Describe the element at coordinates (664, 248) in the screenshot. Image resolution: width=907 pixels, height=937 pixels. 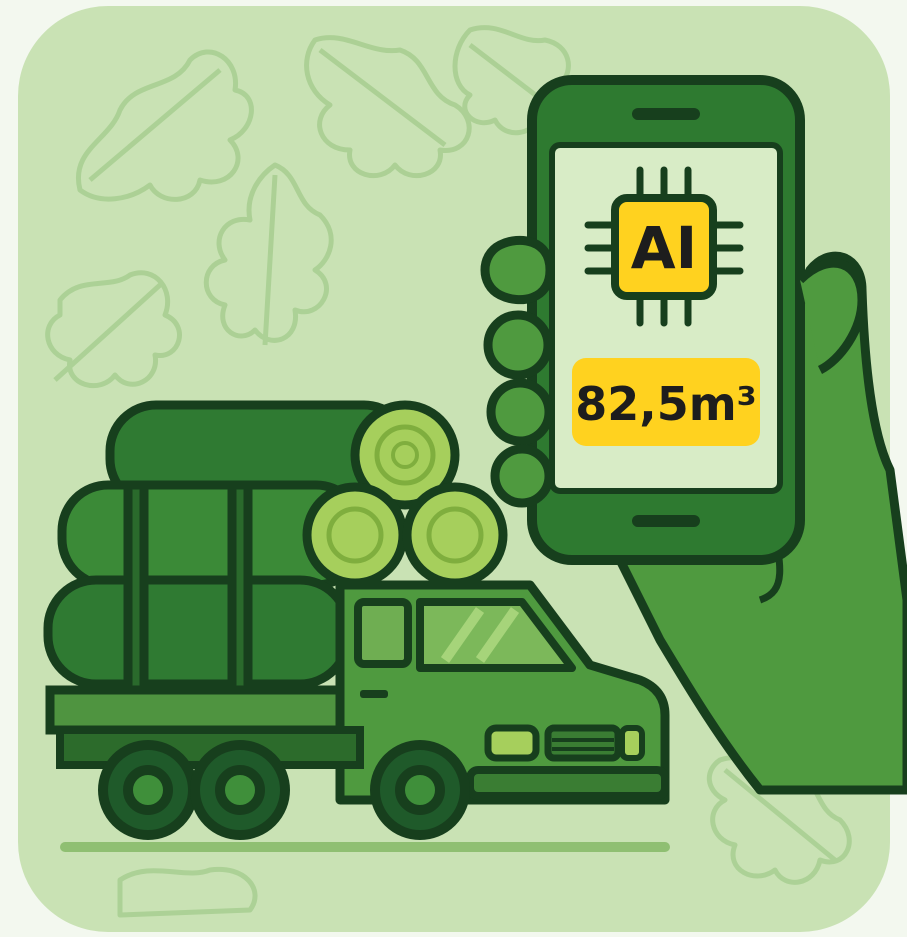
I see `chip-label: AI` at that location.